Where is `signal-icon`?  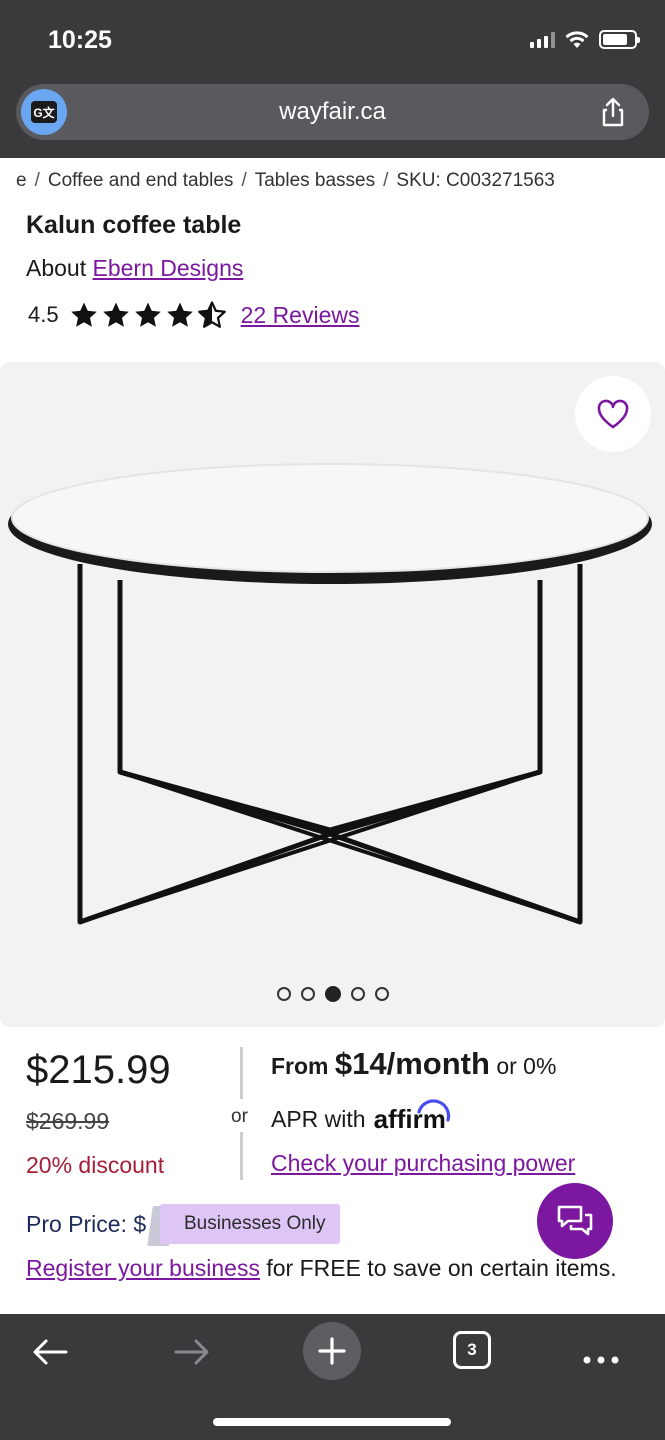
signal-icon is located at coordinates (542, 39).